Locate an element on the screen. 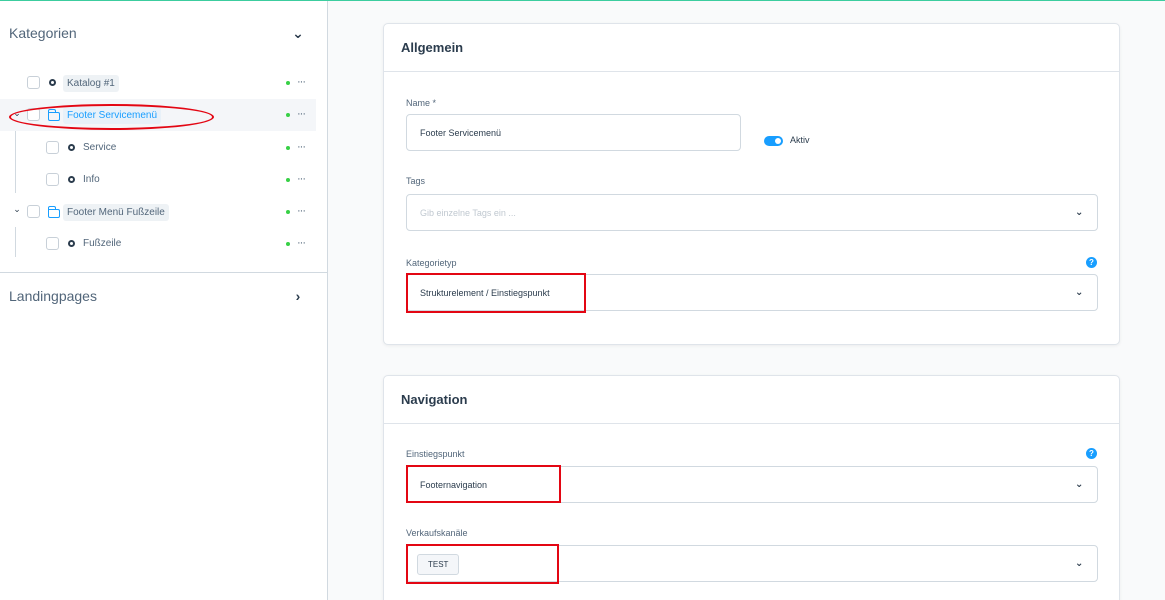 The height and width of the screenshot is (600, 1165). tree-item-footer-menu: ⌄ Footer Menü Fußzeile ··· is located at coordinates (158, 211).